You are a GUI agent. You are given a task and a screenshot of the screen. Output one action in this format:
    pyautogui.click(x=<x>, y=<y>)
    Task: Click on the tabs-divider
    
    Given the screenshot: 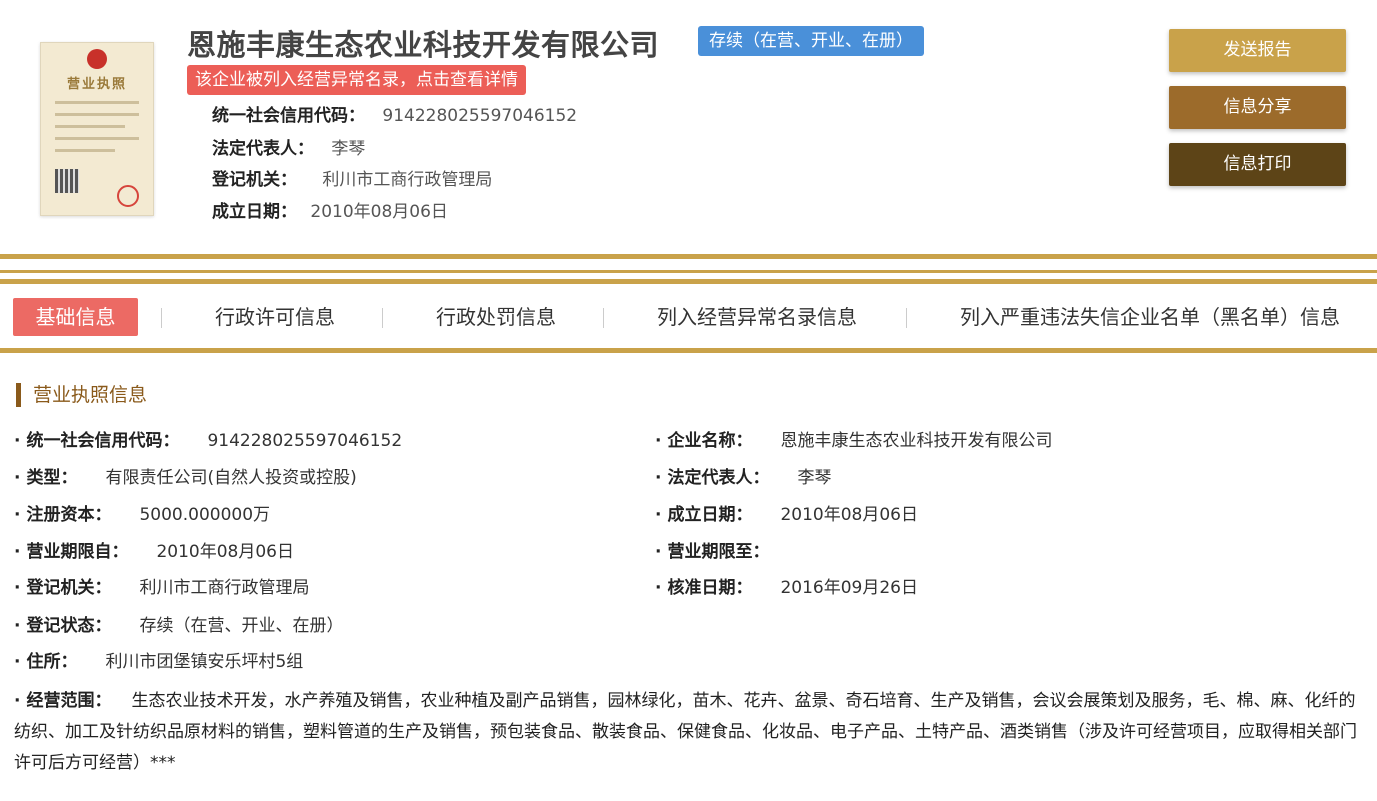 What is the action you would take?
    pyautogui.click(x=688, y=350)
    